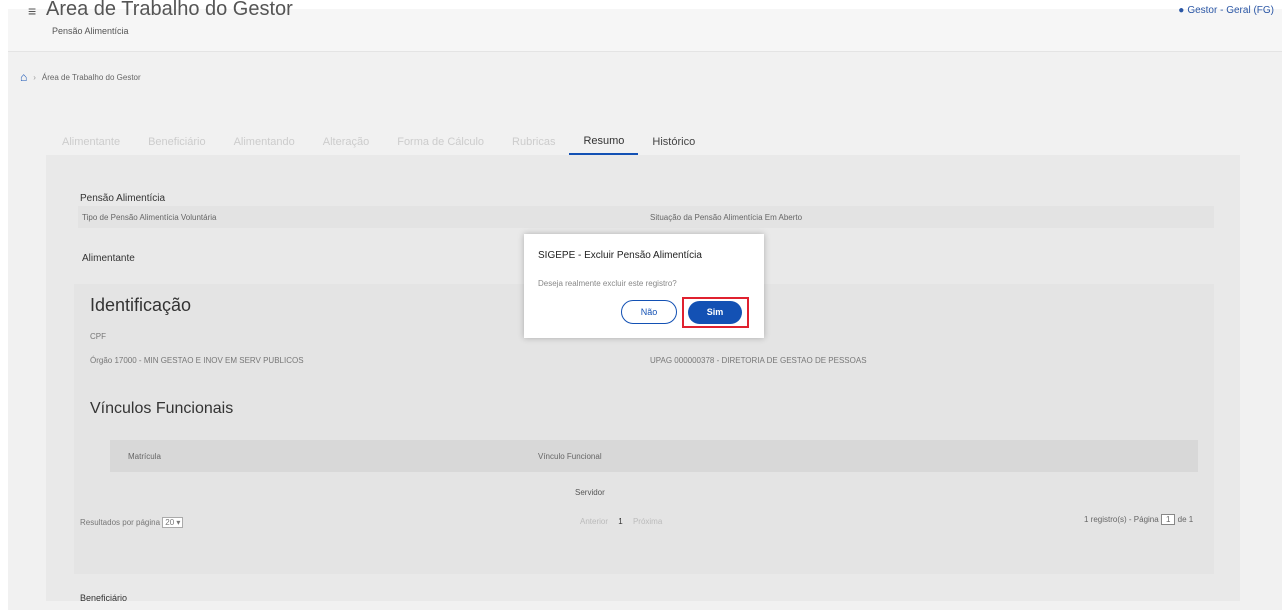 The height and width of the screenshot is (610, 1282). I want to click on dialog-message: Deseja realmente excluir este registro?, so click(607, 283).